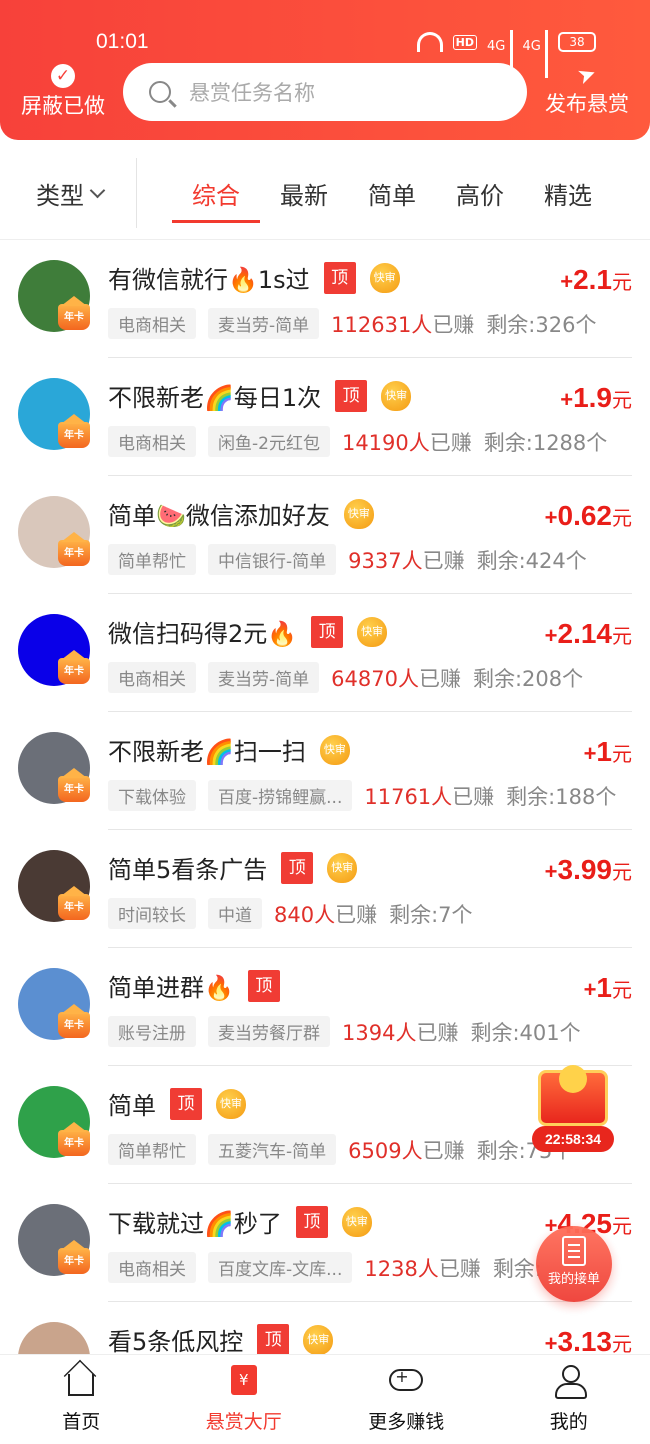  I want to click on task-title: 看5条低风控, so click(176, 1341).